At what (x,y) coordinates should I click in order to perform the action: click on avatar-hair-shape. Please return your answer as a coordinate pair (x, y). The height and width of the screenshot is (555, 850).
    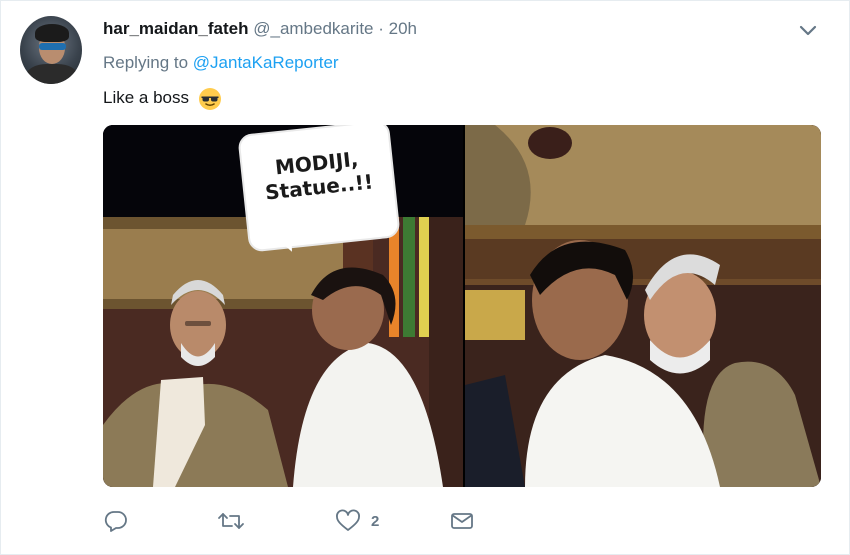
    Looking at the image, I should click on (52, 33).